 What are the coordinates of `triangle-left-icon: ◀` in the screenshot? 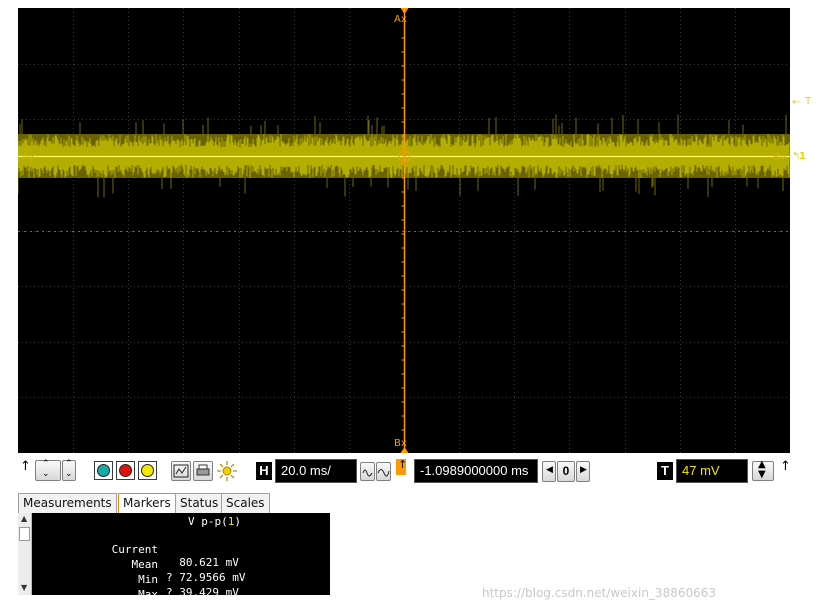 It's located at (549, 470).